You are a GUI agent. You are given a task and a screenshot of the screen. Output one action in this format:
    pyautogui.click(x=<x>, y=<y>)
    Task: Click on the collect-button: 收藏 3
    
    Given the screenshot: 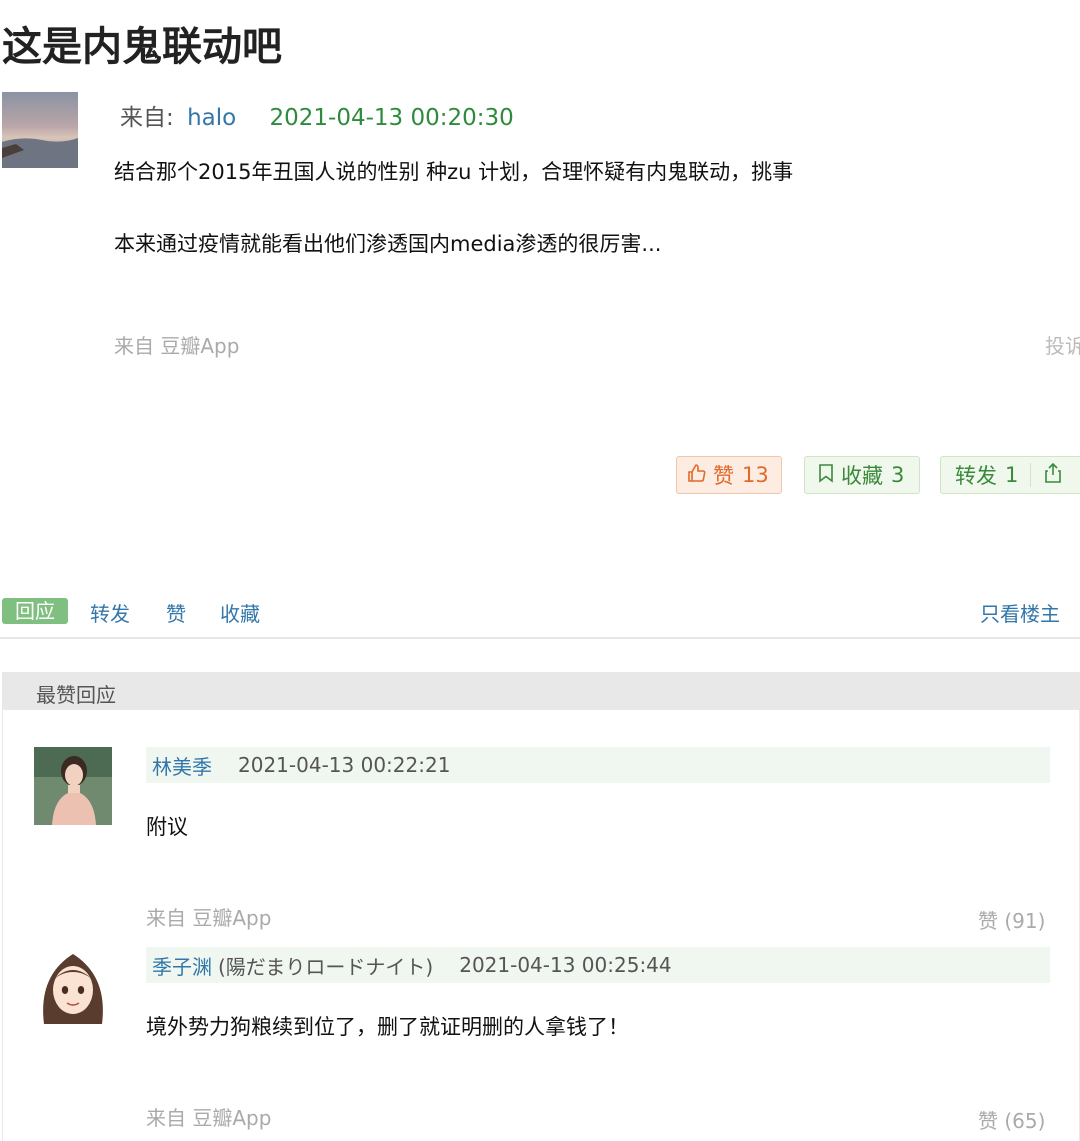 What is the action you would take?
    pyautogui.click(x=862, y=475)
    